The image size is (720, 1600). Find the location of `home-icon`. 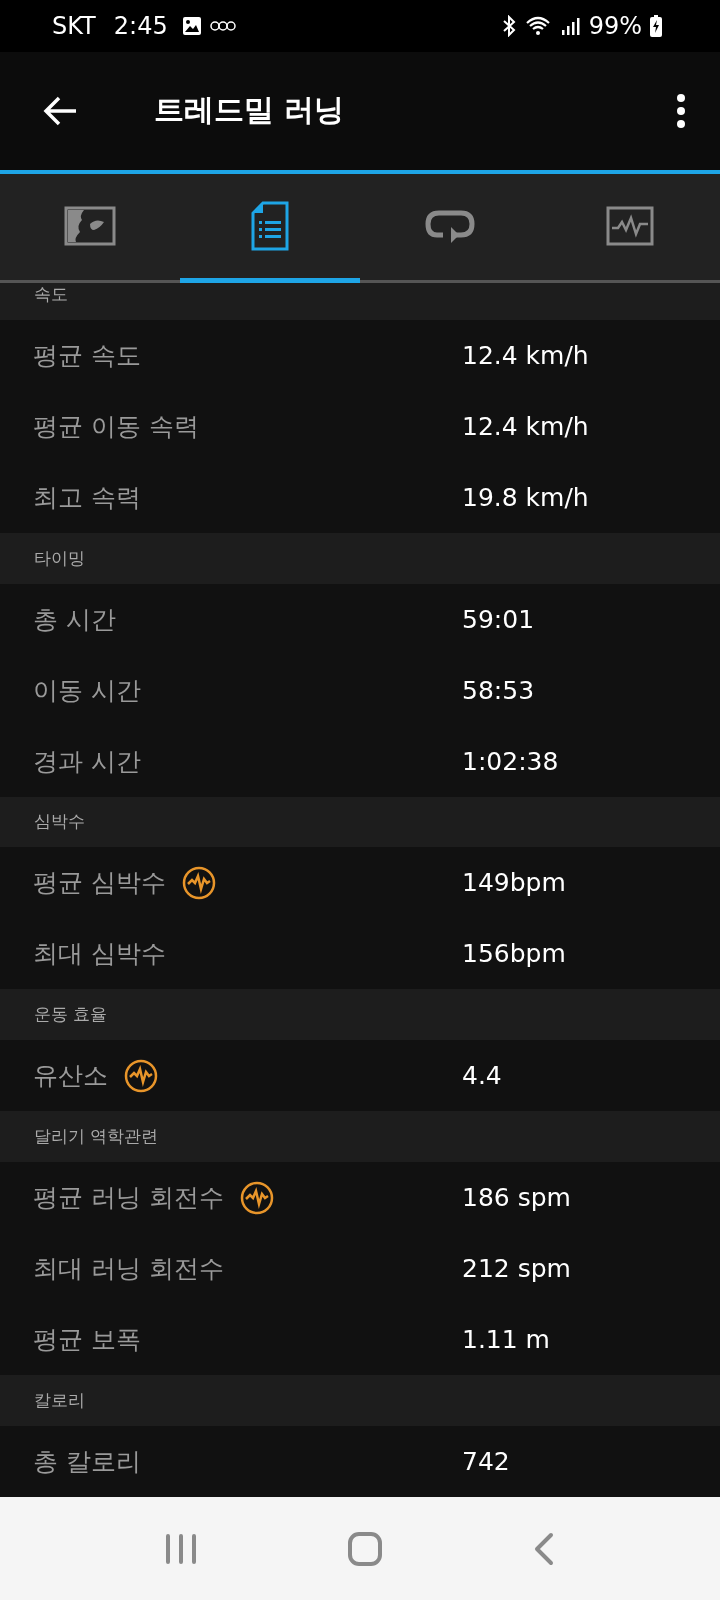

home-icon is located at coordinates (365, 1548).